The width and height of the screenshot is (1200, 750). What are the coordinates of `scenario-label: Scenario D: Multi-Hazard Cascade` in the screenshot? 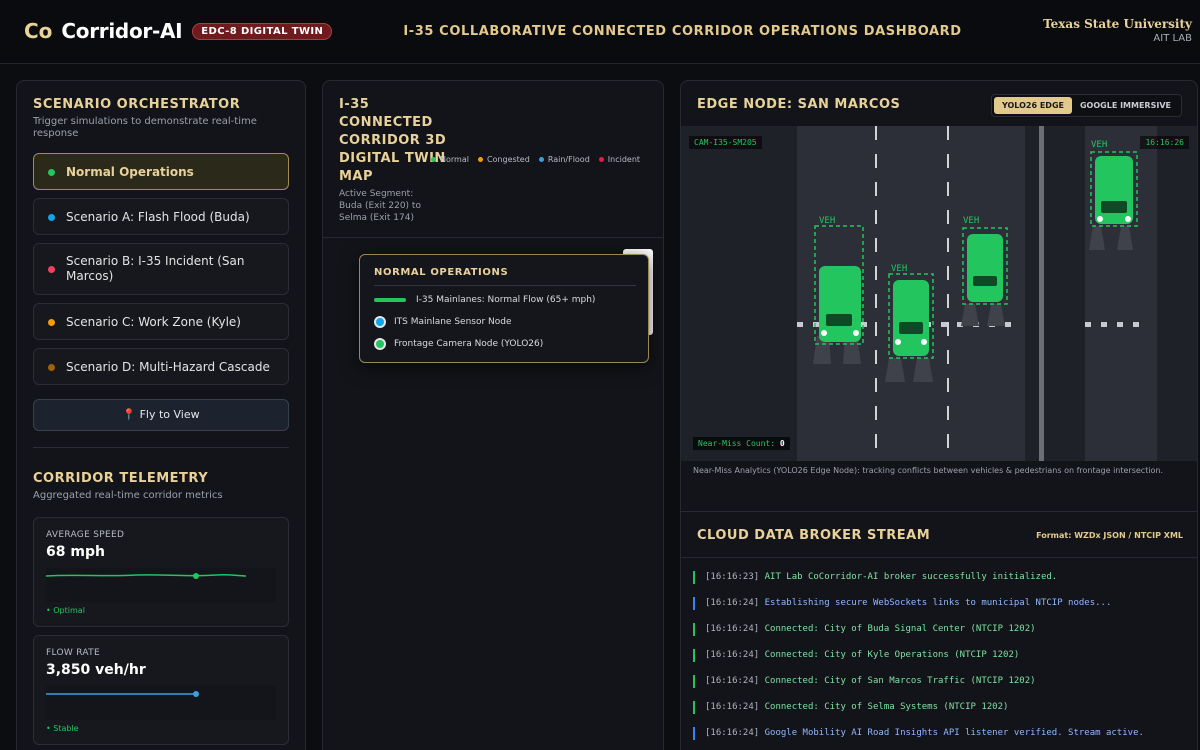 It's located at (168, 366).